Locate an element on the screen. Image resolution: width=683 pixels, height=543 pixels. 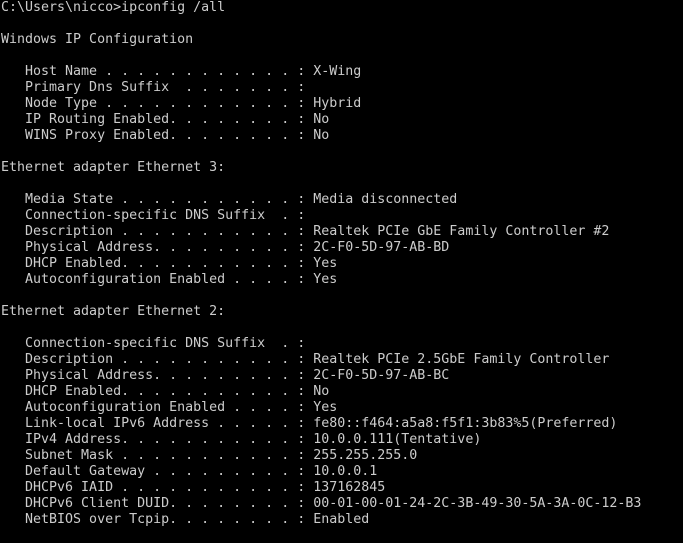
console-line: Windows IP Configuration is located at coordinates (97, 39).